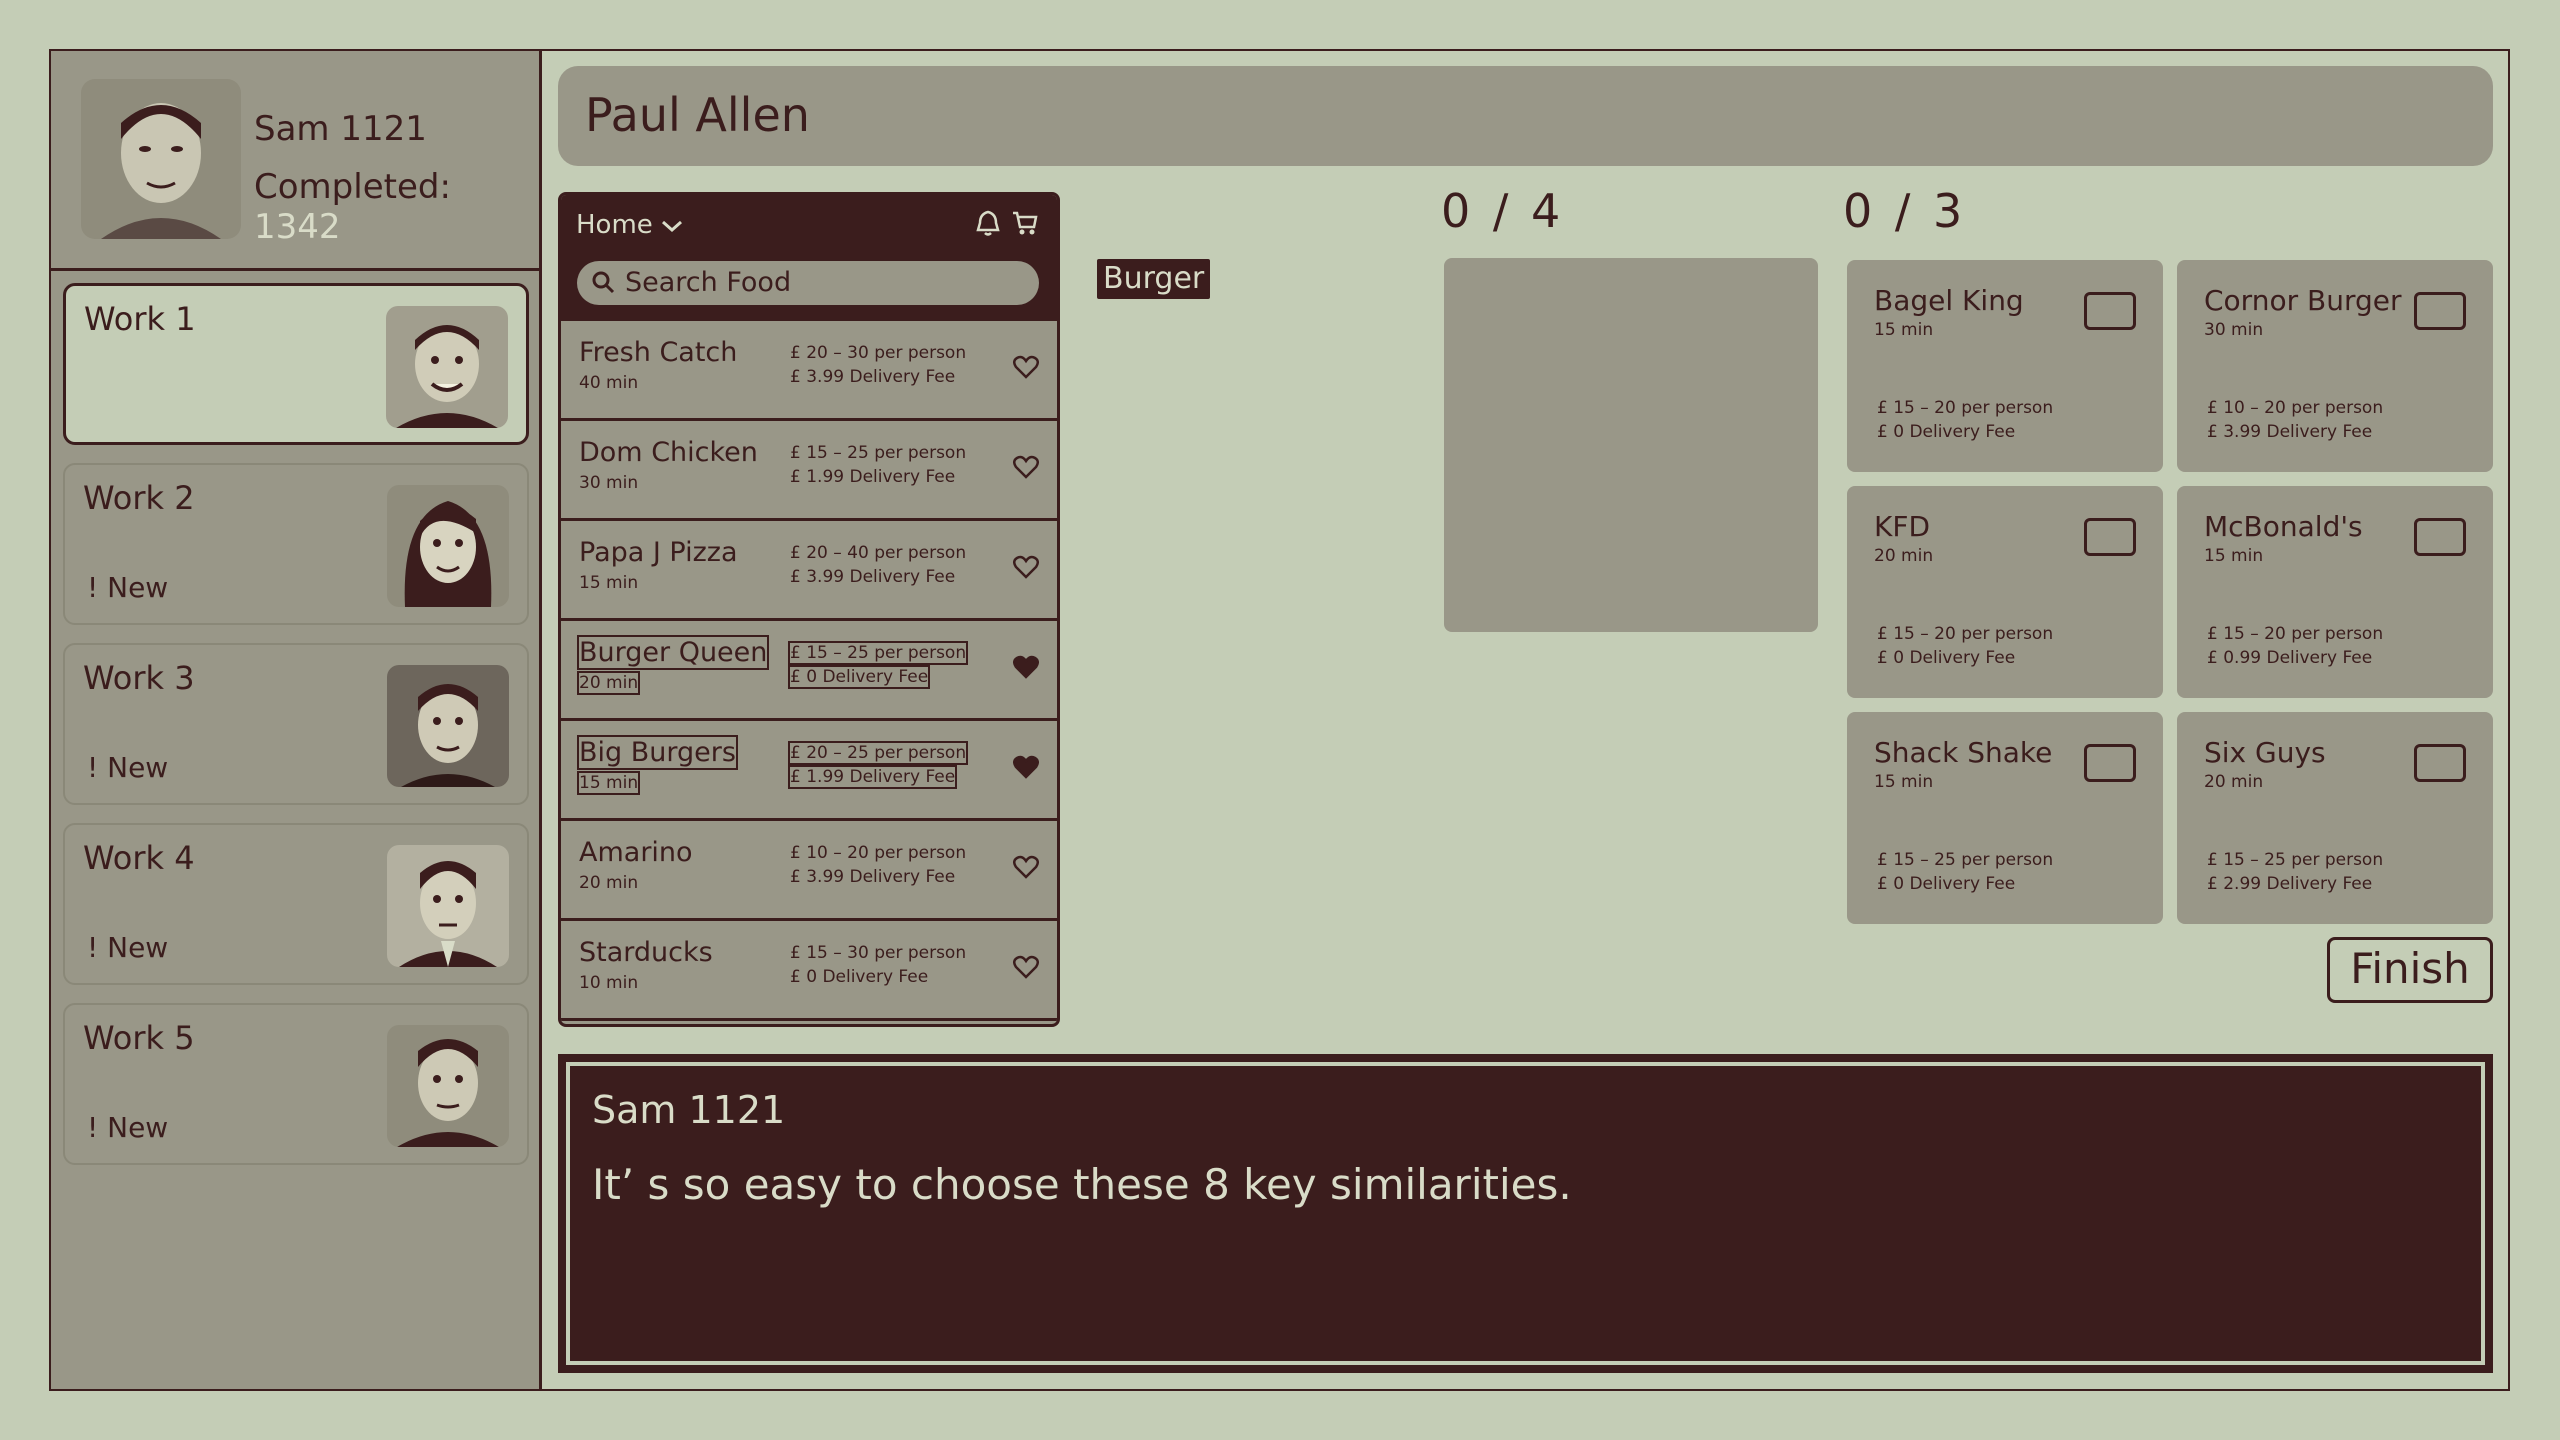 This screenshot has height=1440, width=2560. I want to click on selection-counter-right: 0 / 3, so click(1905, 211).